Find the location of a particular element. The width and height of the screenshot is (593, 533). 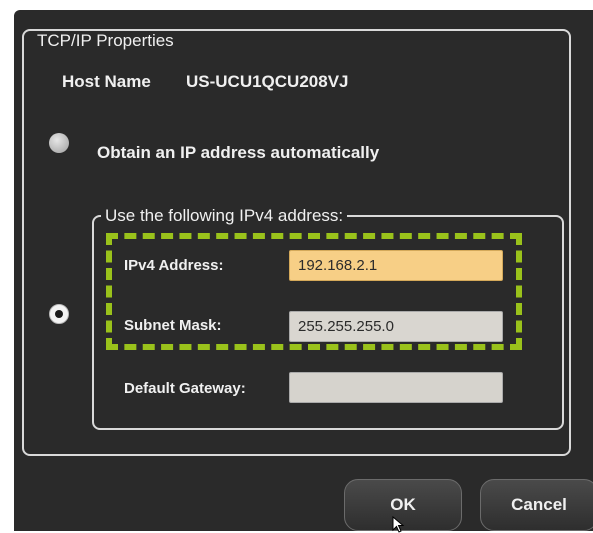

cancel-button: Cancel is located at coordinates (536, 505).